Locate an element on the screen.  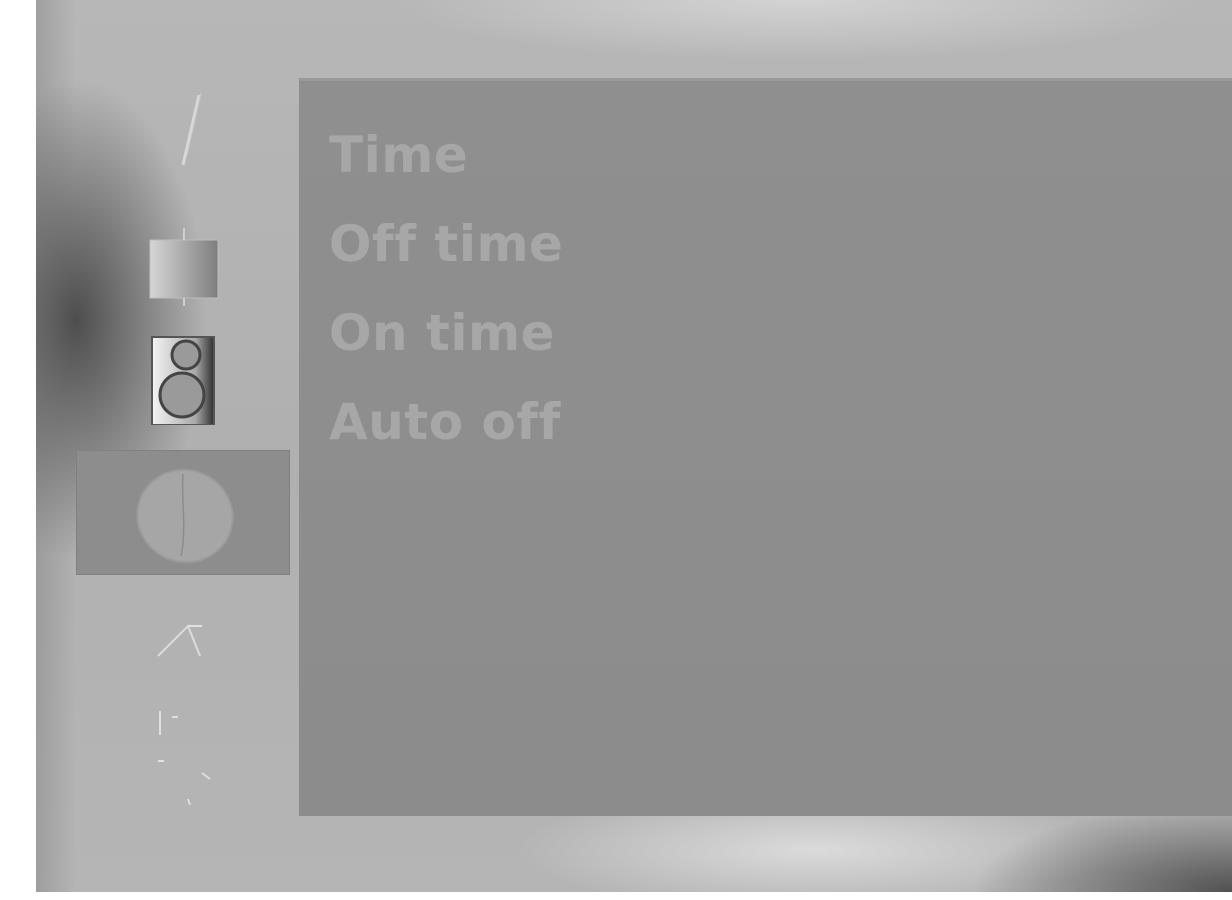
time-menu-list: Time Off time On time Auto off is located at coordinates (446, 289).